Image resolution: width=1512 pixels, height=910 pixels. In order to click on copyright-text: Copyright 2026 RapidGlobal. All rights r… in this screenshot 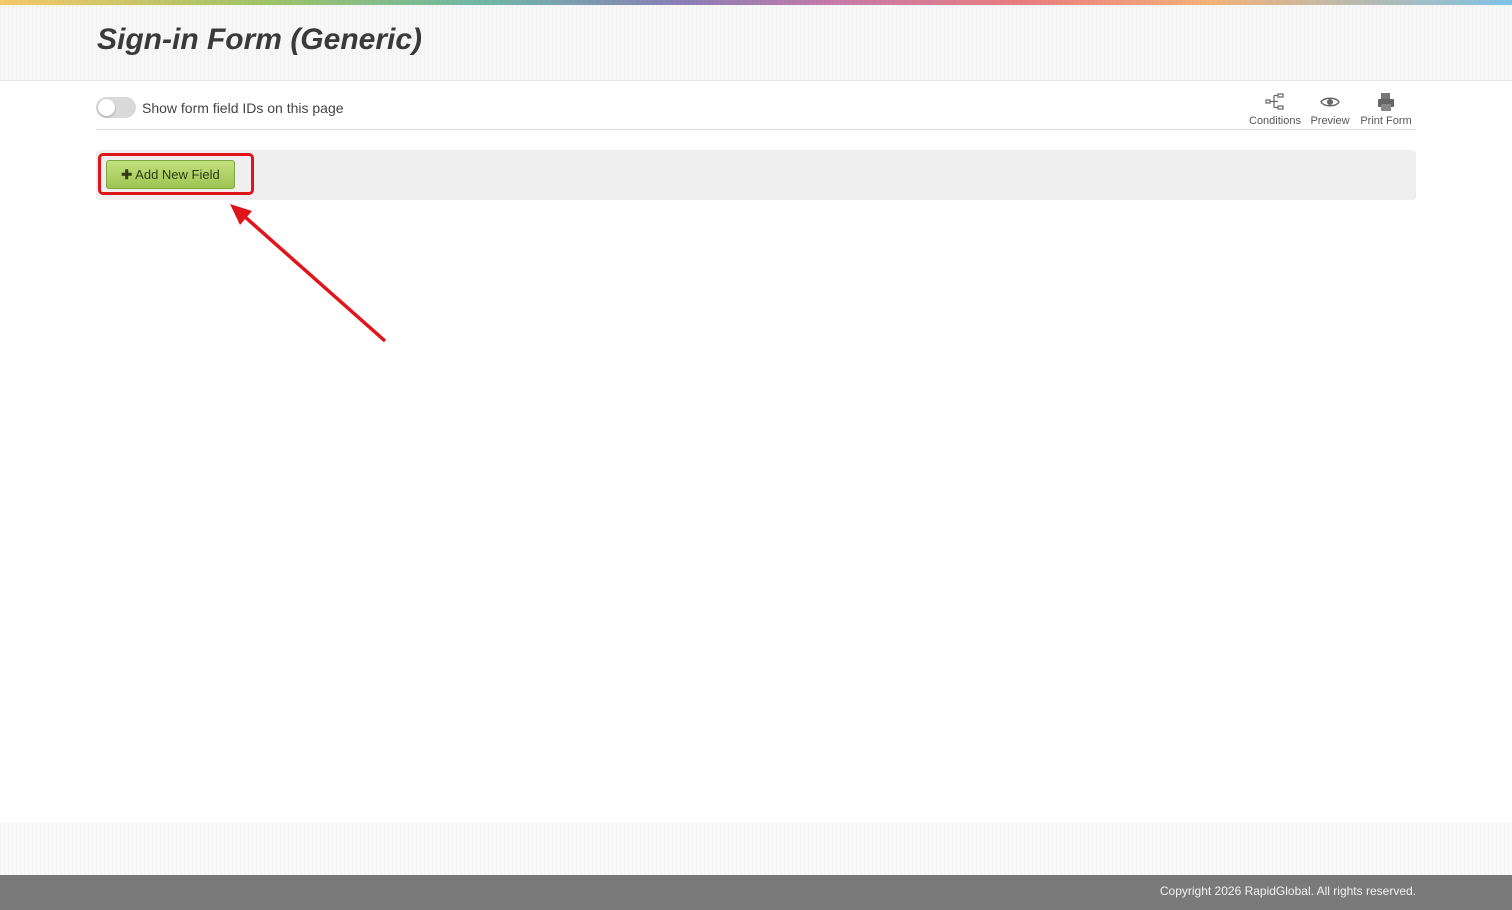, I will do `click(1287, 891)`.